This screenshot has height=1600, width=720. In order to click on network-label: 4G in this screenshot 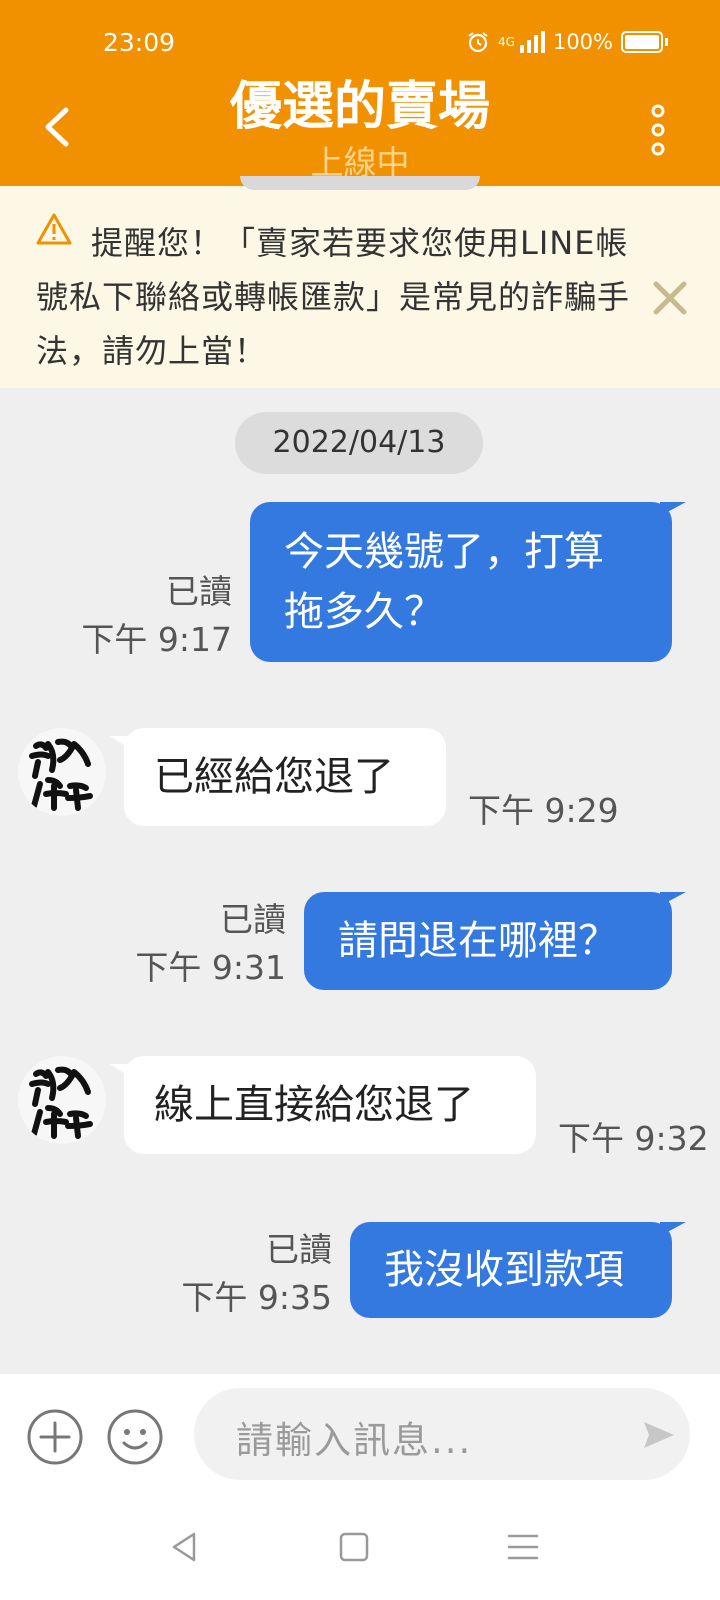, I will do `click(506, 42)`.